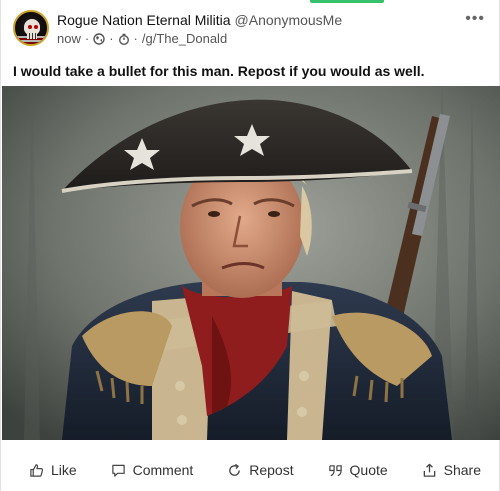 Image resolution: width=500 pixels, height=491 pixels. I want to click on timestamp: now, so click(69, 38).